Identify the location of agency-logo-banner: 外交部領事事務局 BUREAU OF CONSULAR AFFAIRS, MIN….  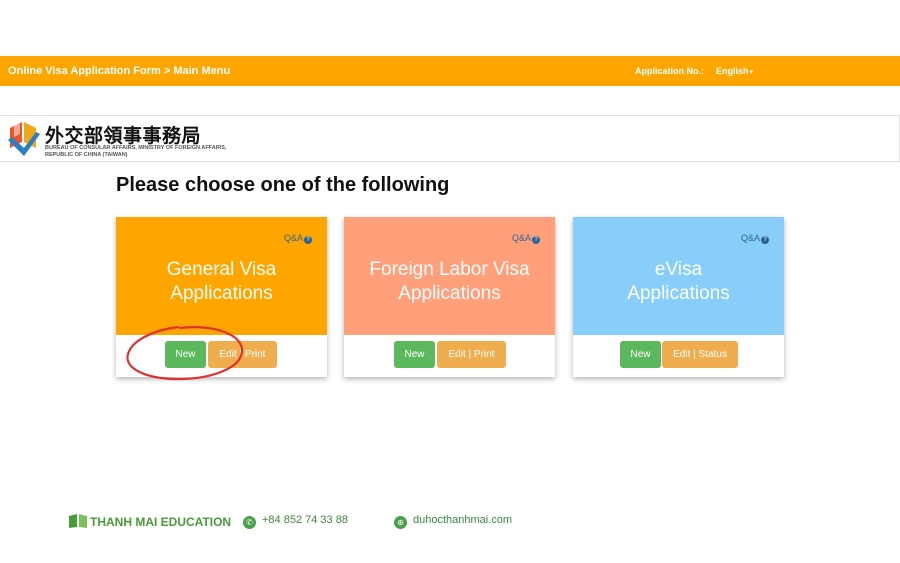
(450, 138).